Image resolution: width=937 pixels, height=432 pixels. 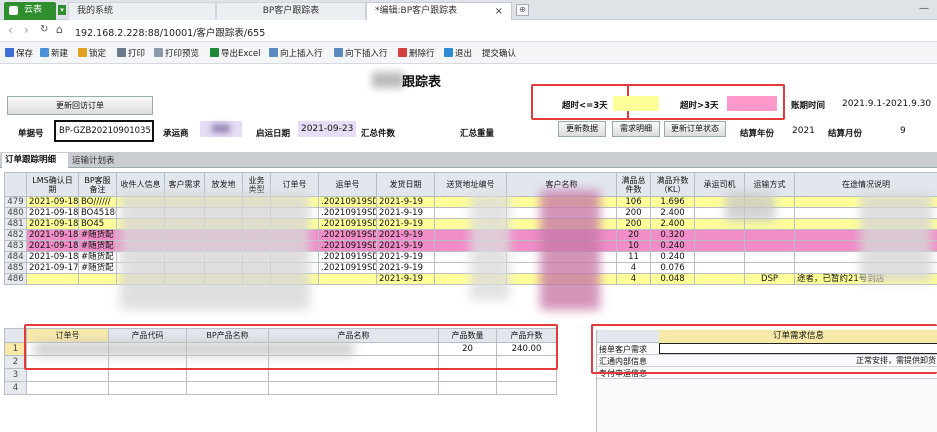 I want to click on print-preview-button: 打印预览, so click(x=176, y=53).